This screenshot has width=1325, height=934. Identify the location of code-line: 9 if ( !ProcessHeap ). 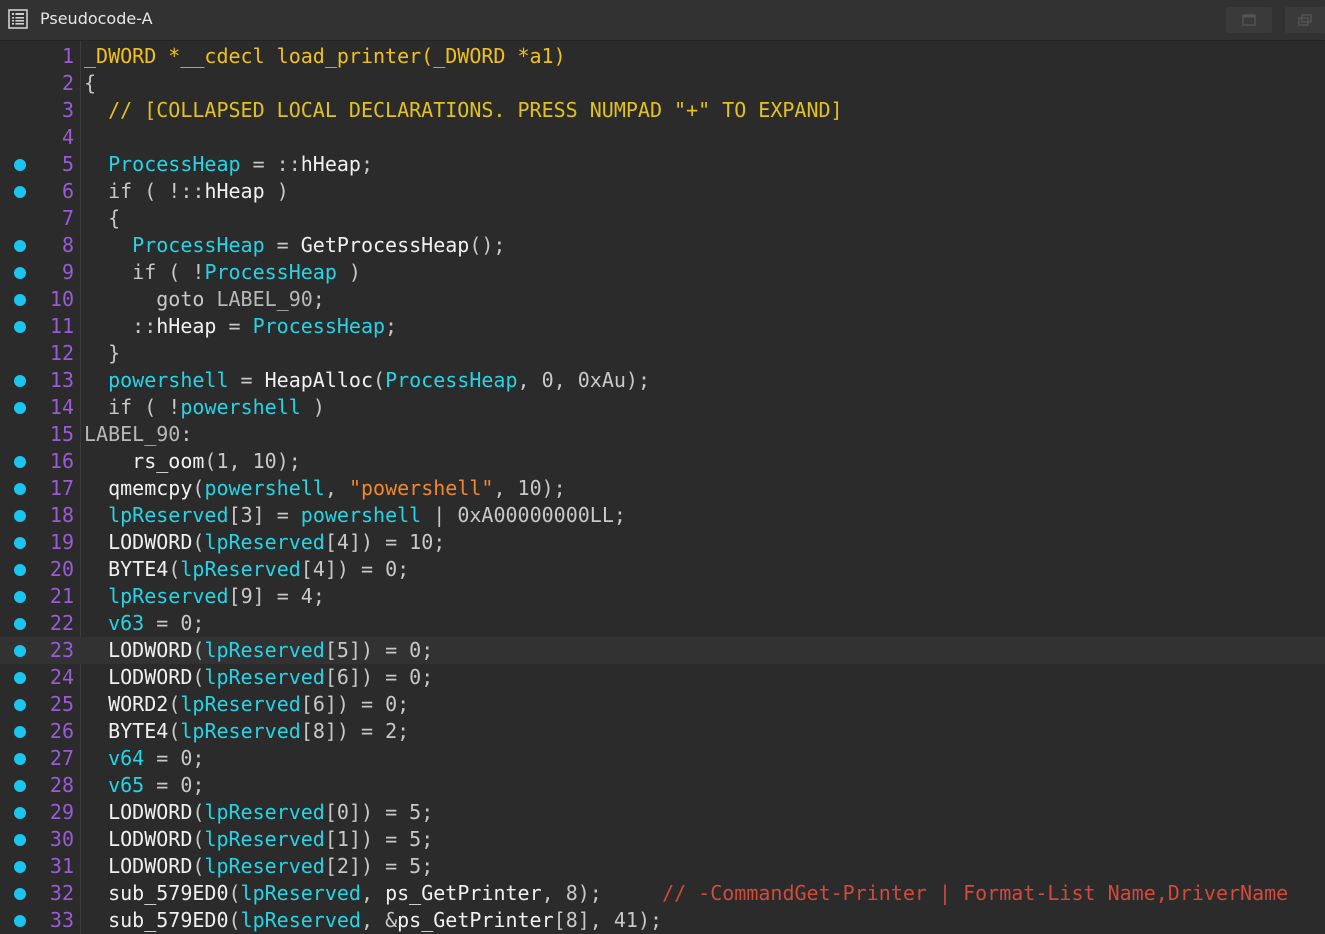
(662, 272).